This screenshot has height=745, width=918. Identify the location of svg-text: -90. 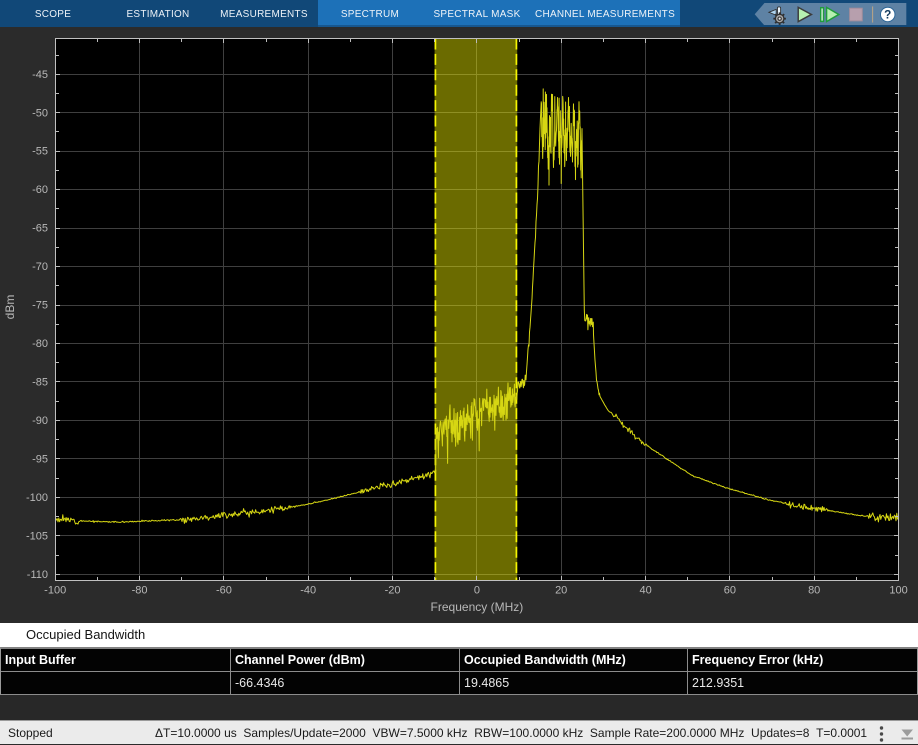
(40, 421).